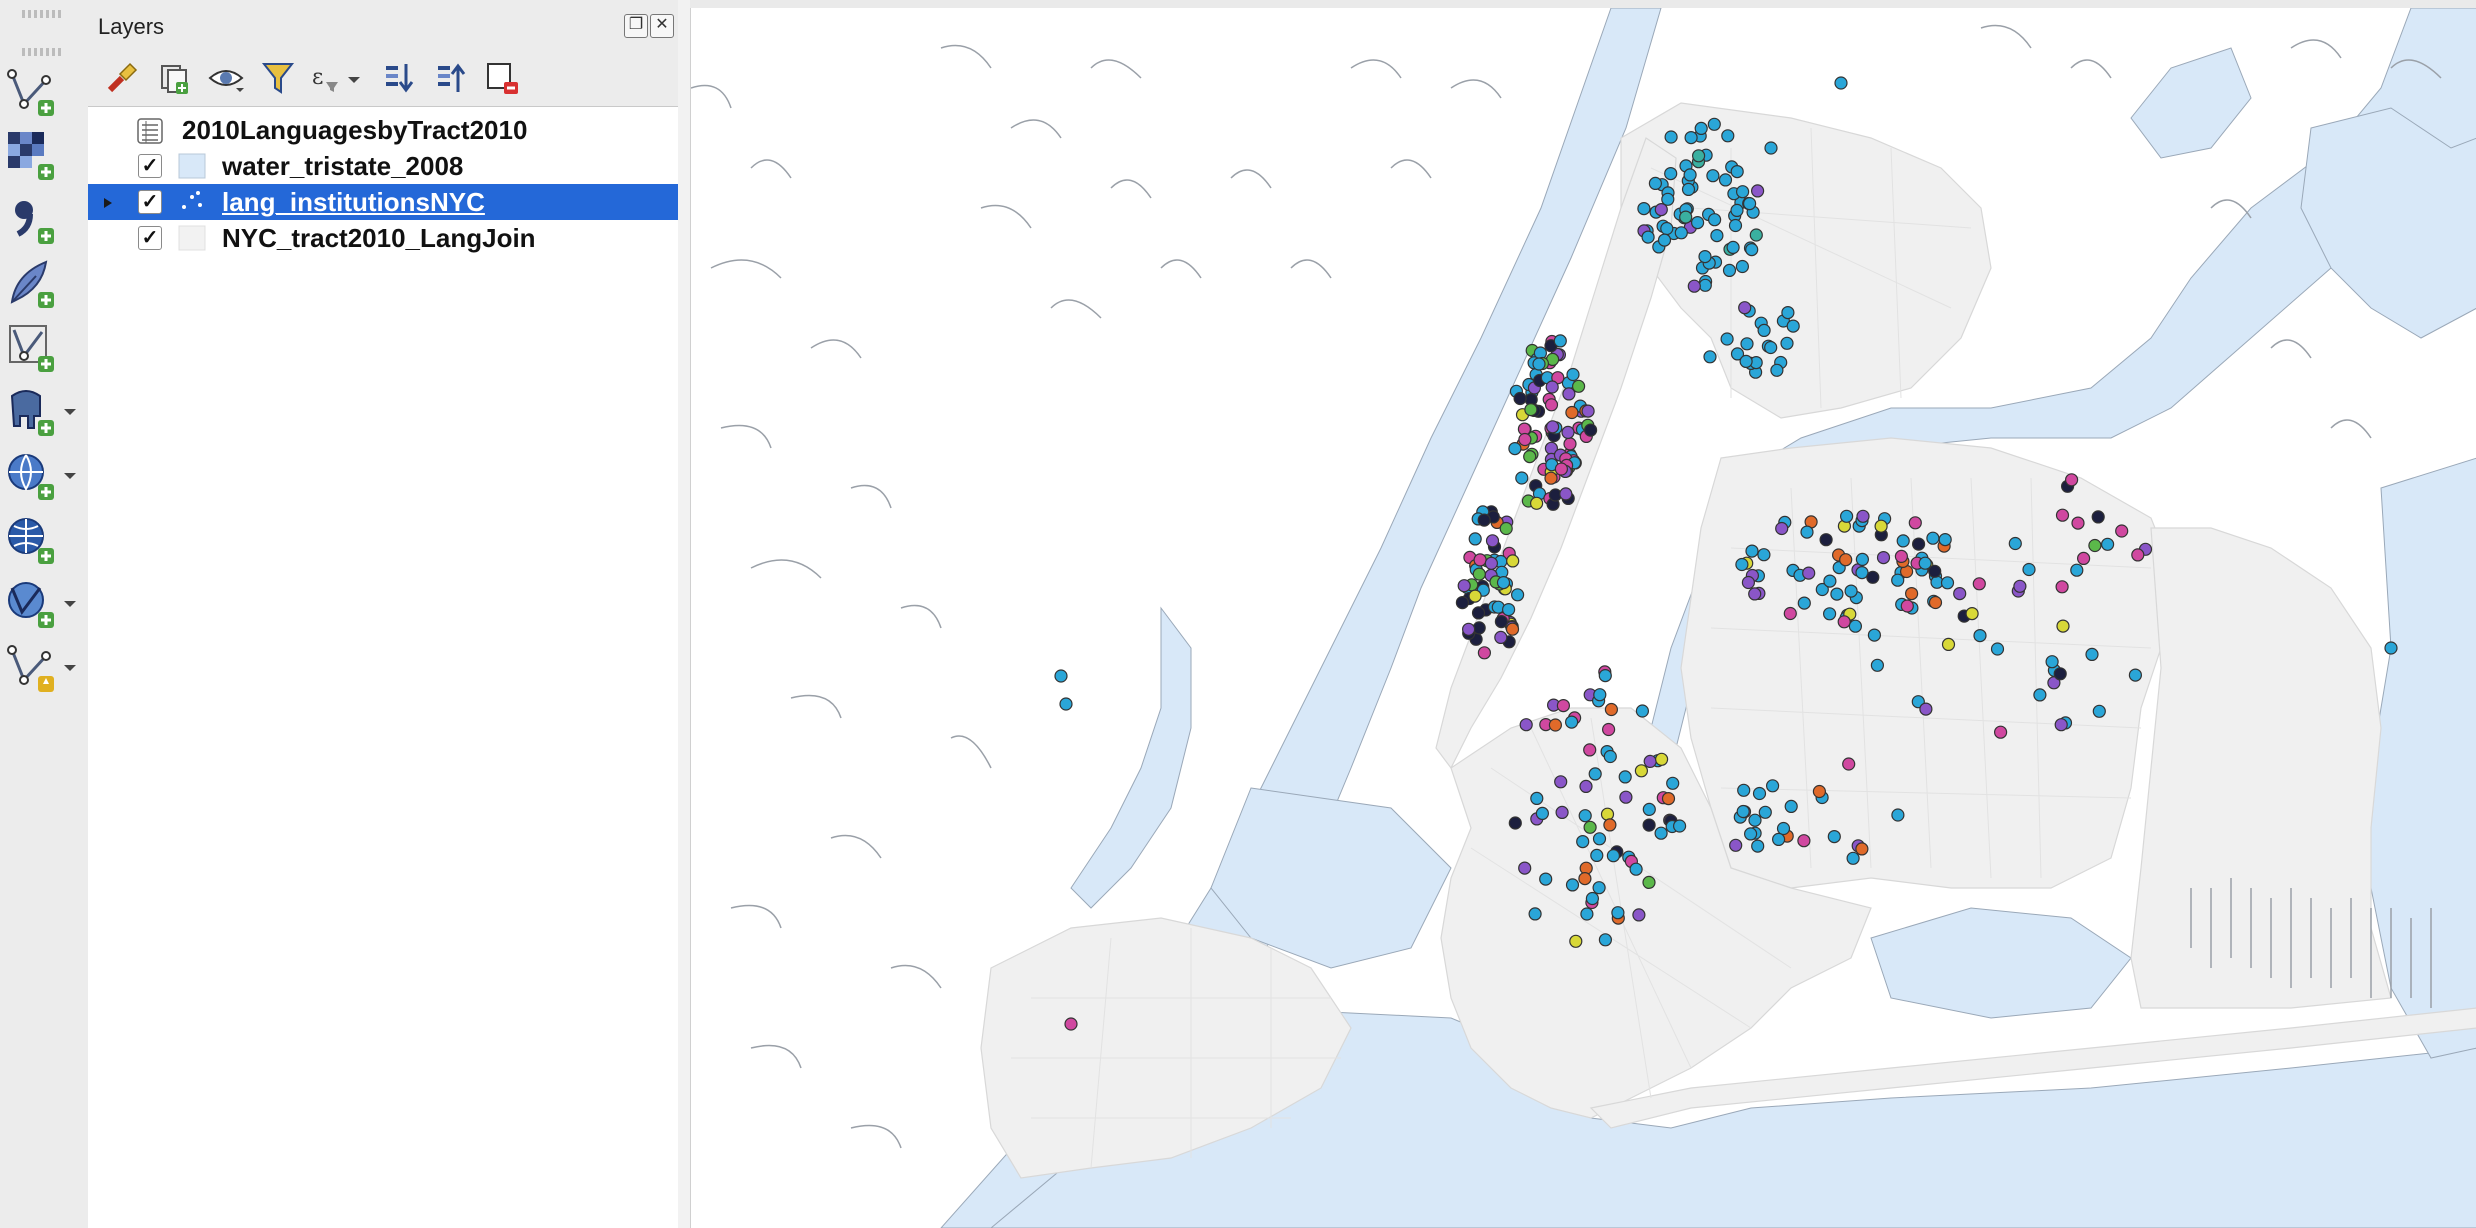 The image size is (2476, 1228). I want to click on layer-row: ✓ lang_institutionsNYC, so click(383, 202).